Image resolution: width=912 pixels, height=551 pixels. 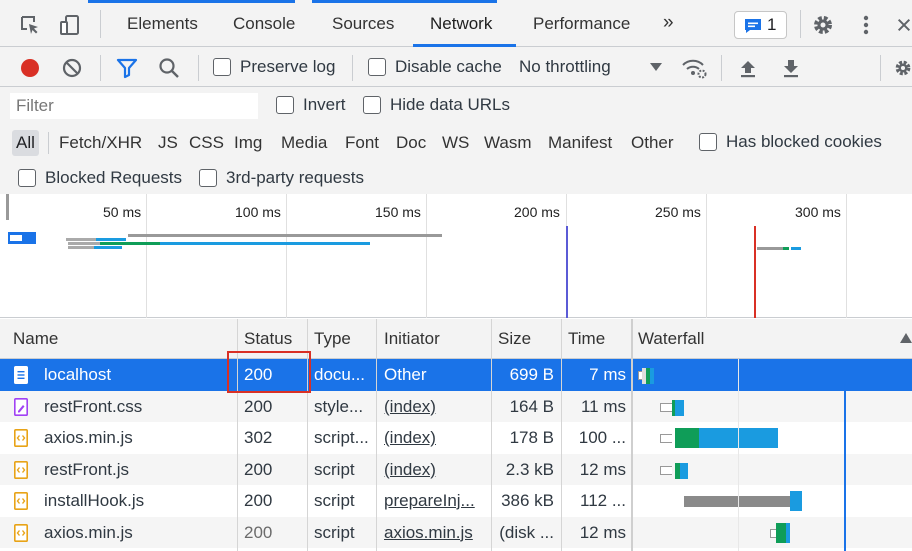 What do you see at coordinates (508, 143) in the screenshot?
I see `type-filter-wasm: Wasm` at bounding box center [508, 143].